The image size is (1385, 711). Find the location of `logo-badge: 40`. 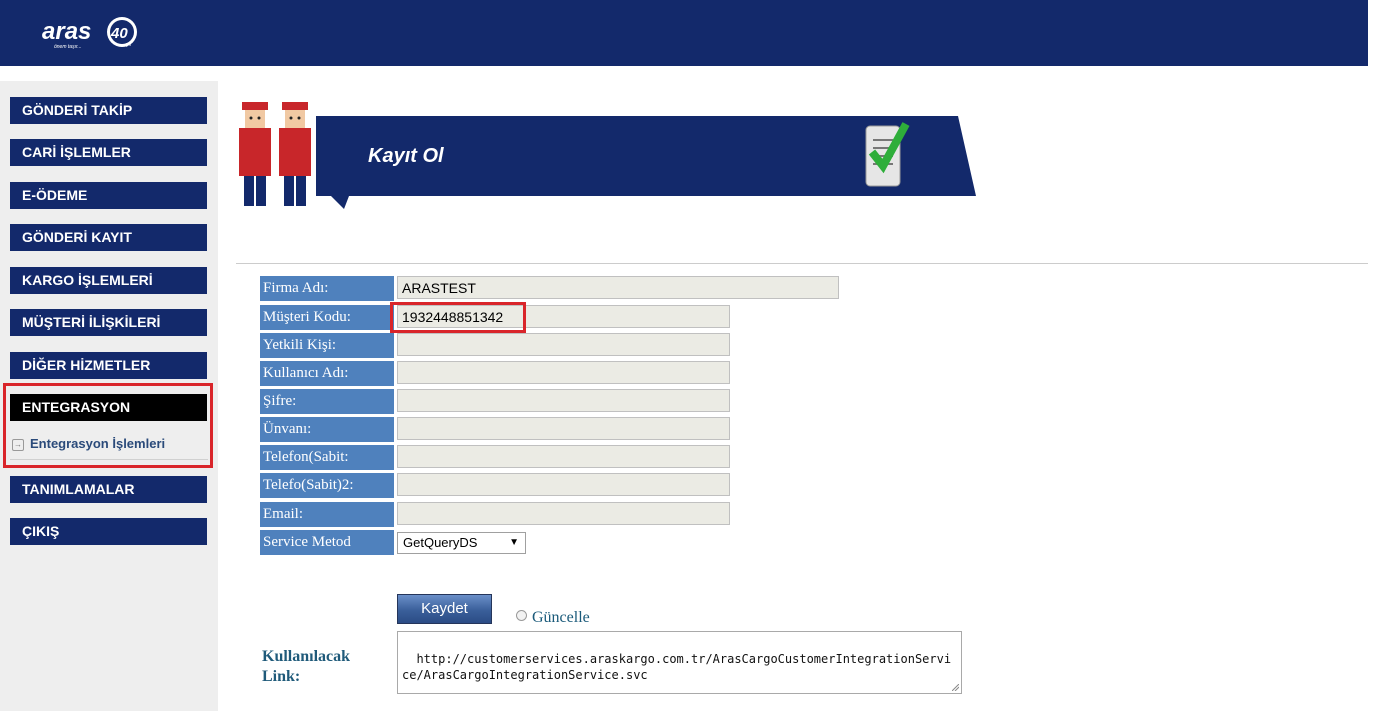

logo-badge: 40 is located at coordinates (119, 33).